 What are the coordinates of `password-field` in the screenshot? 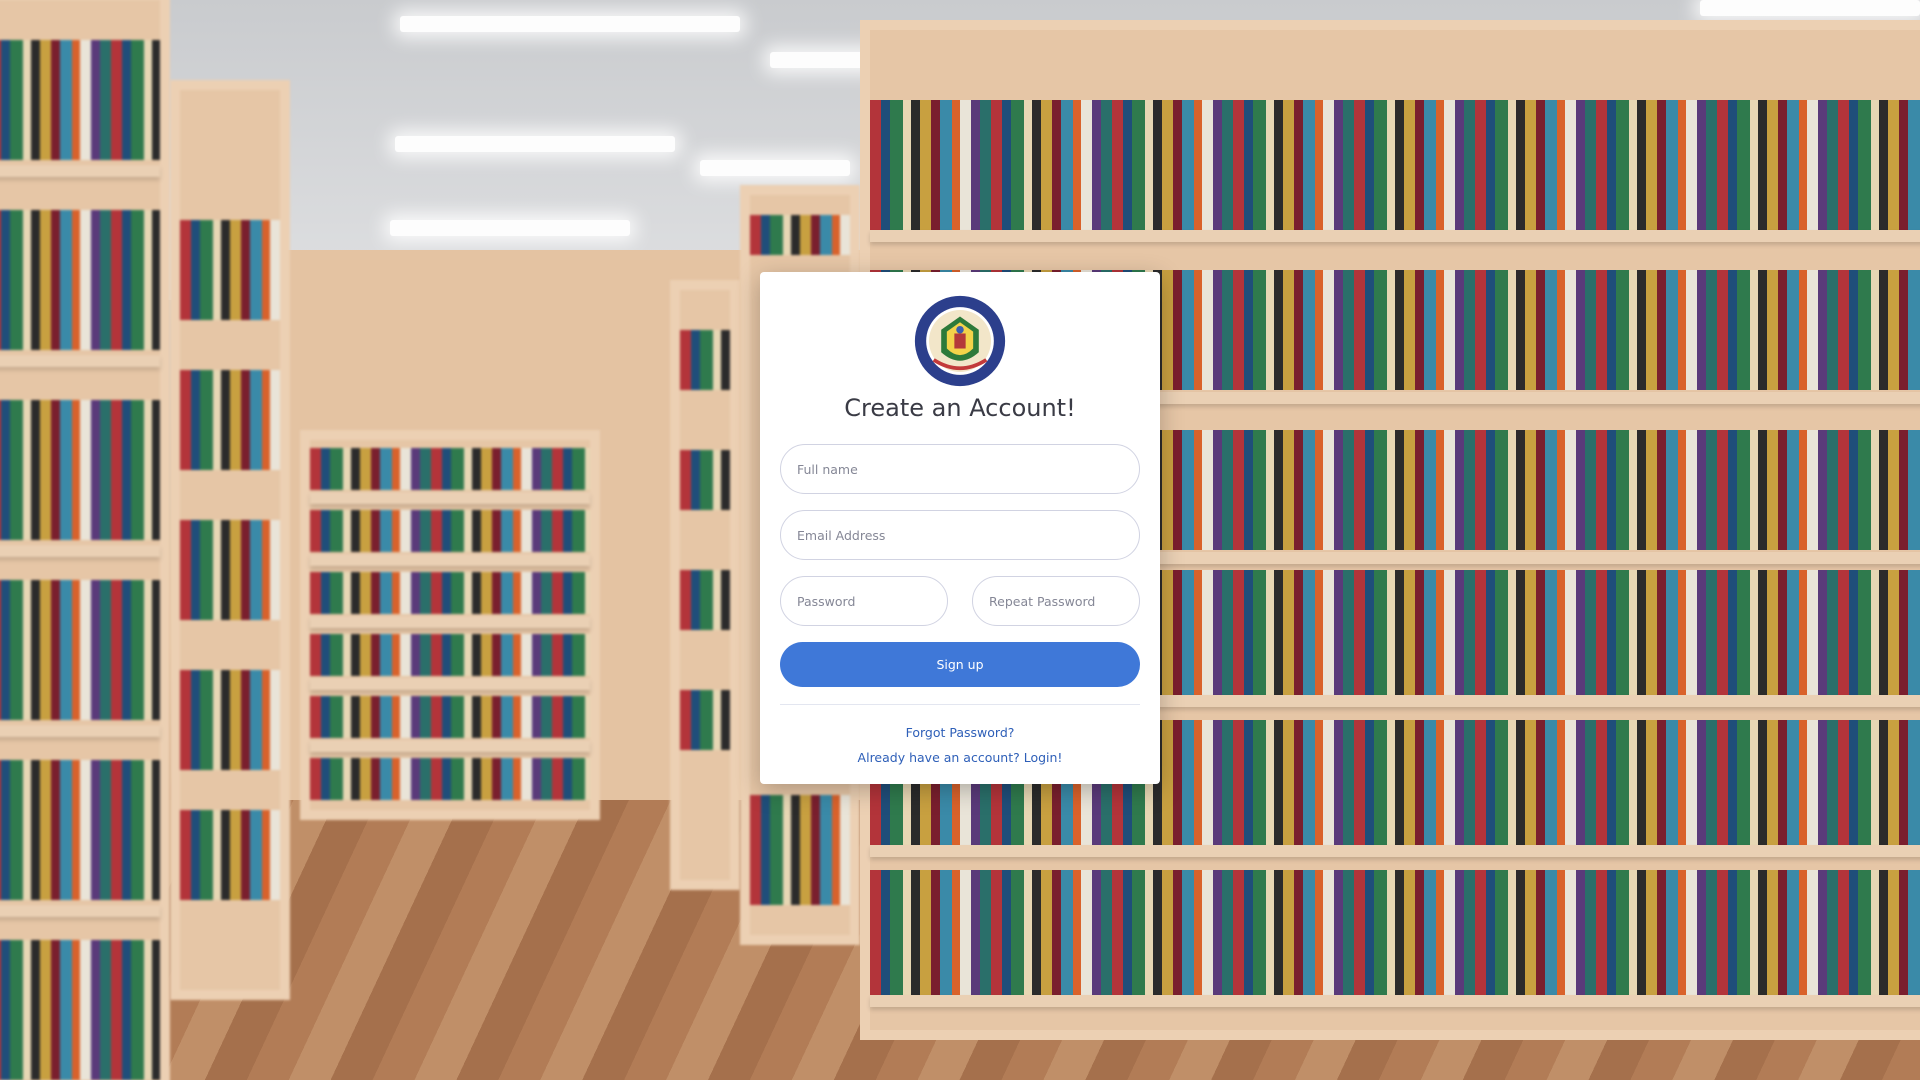 It's located at (864, 601).